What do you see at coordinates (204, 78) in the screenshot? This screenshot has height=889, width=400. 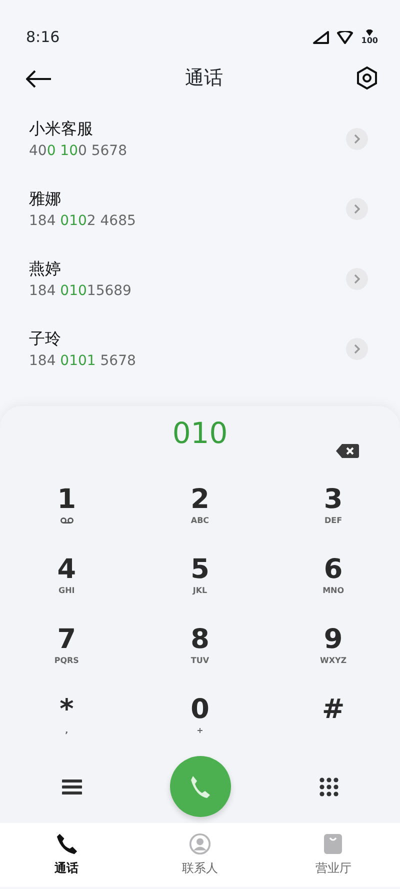 I see `page-title: 通话` at bounding box center [204, 78].